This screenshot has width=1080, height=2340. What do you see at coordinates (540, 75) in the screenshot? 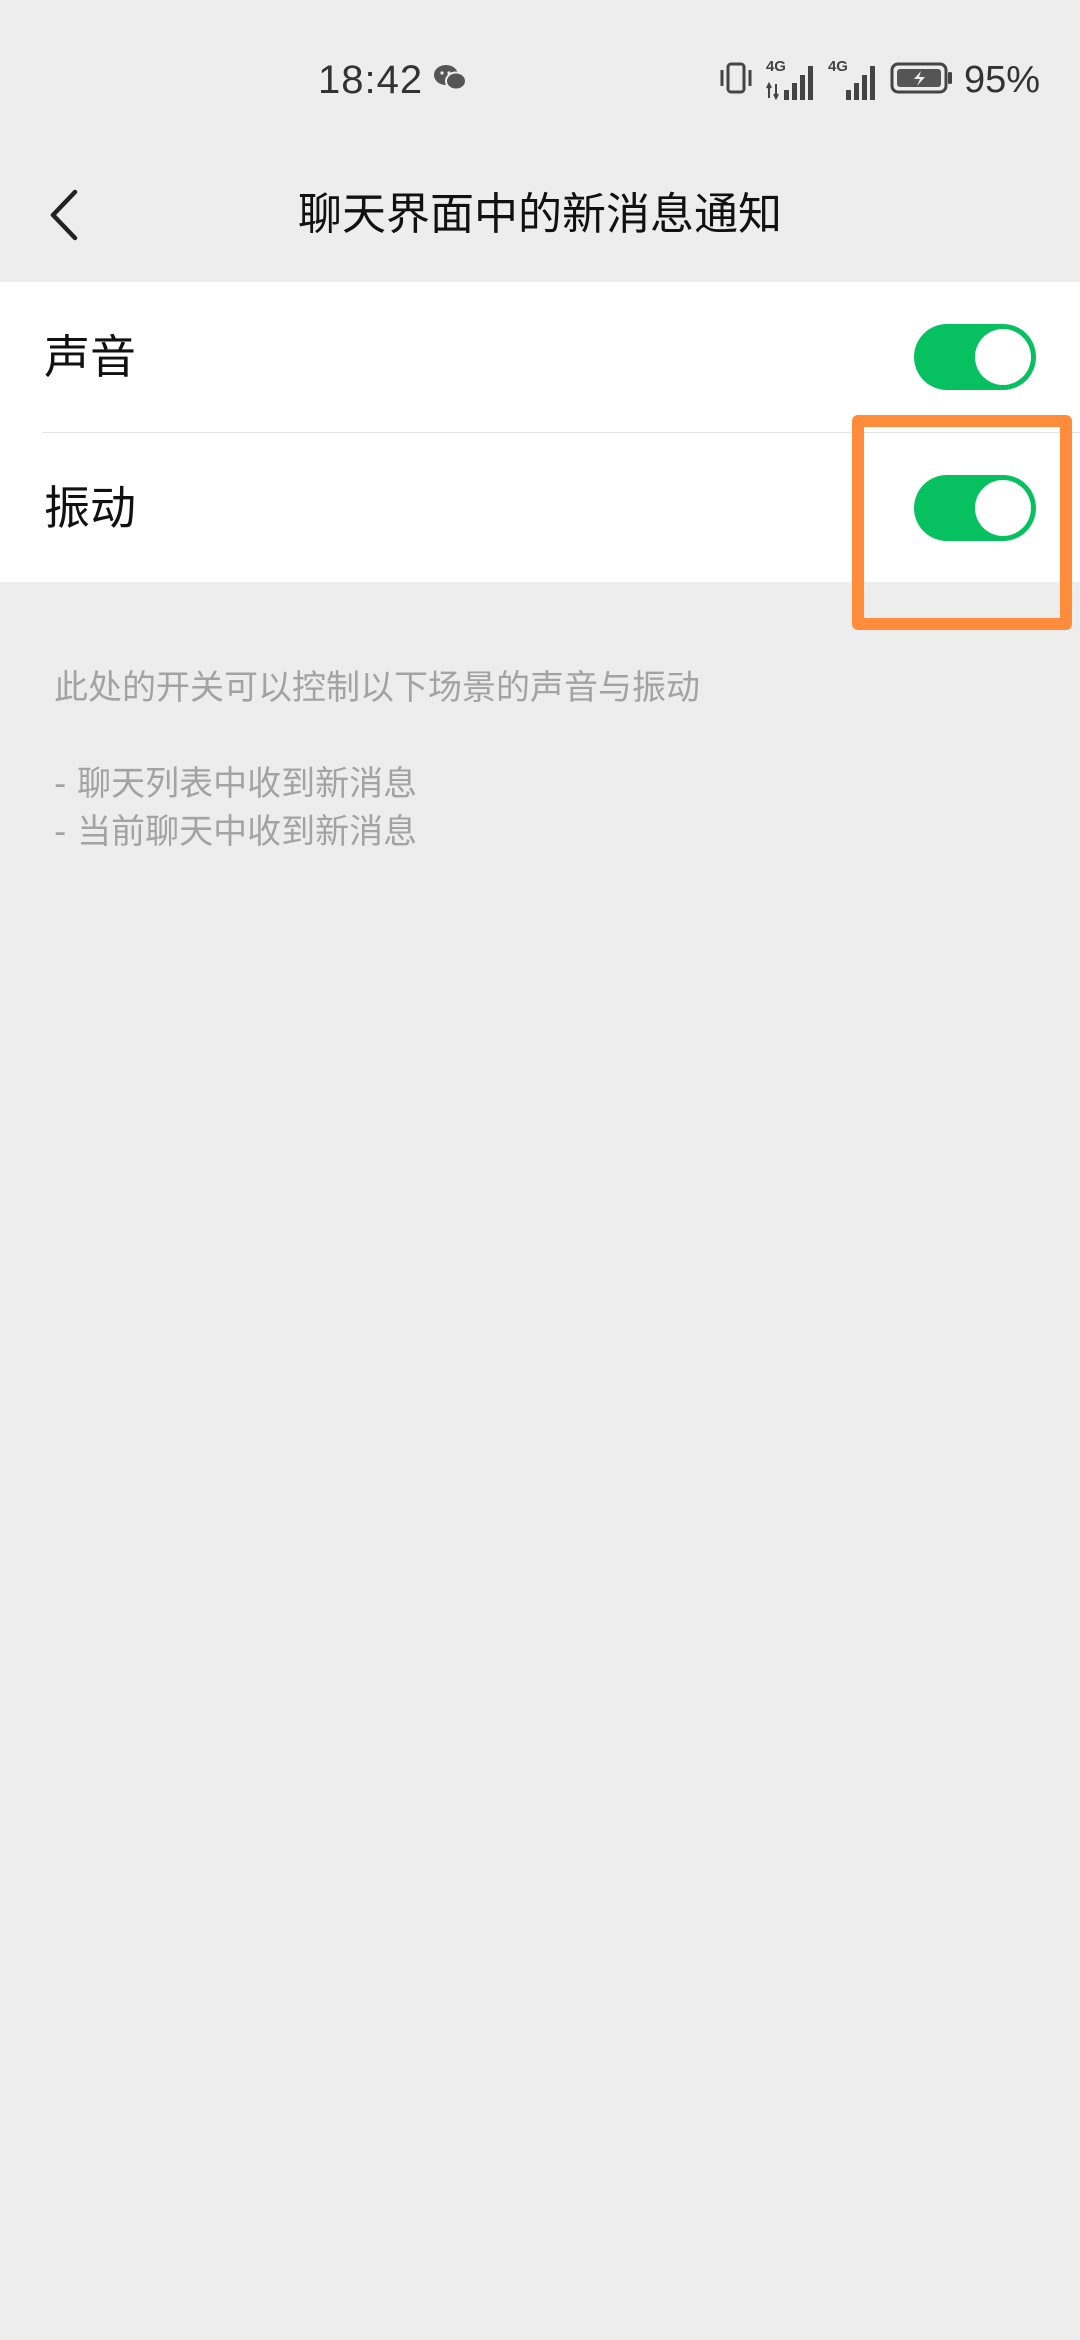
I see `status-bar: 18:42 4G 4G 95%` at bounding box center [540, 75].